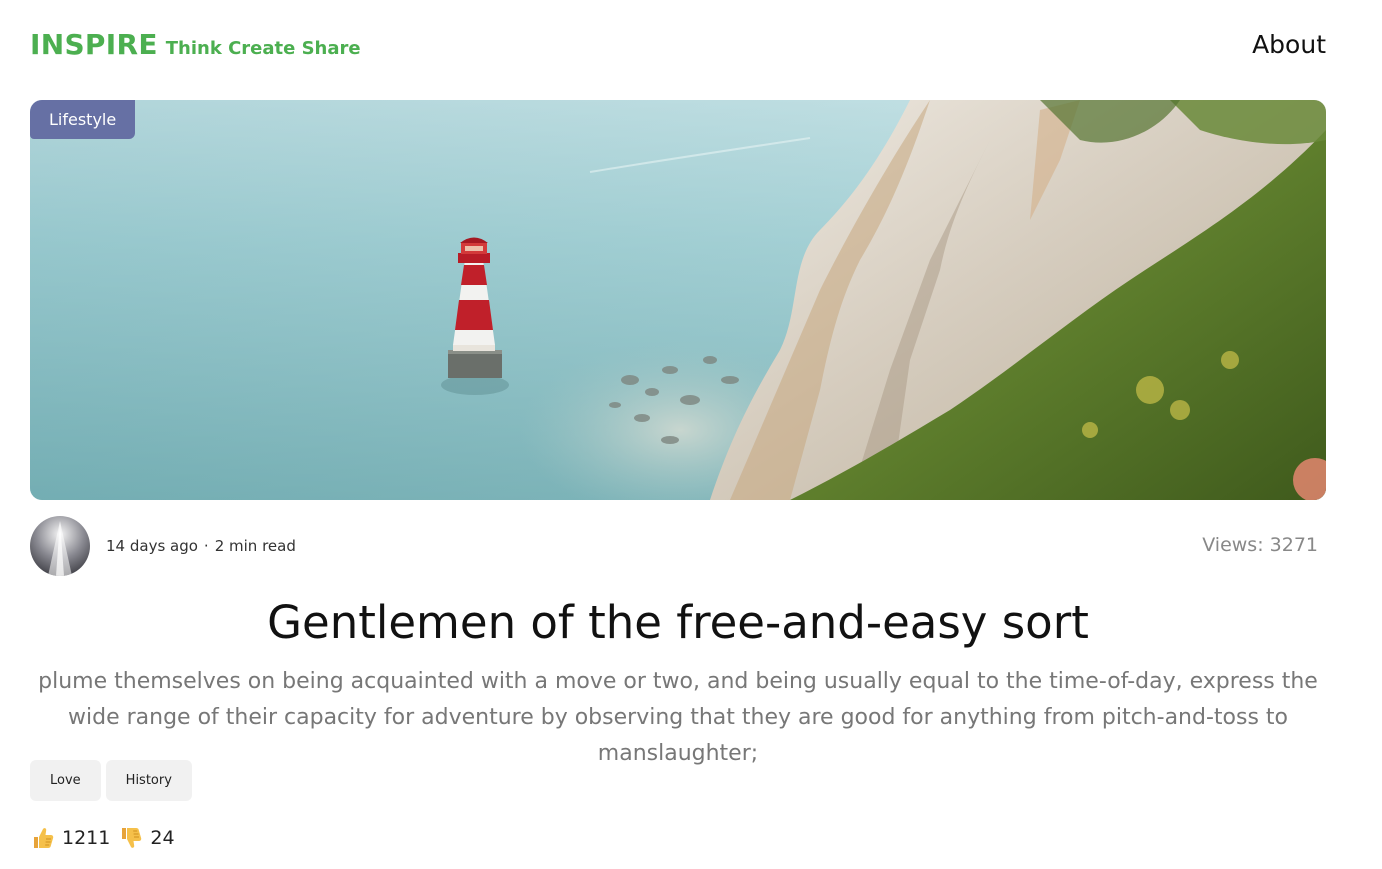  What do you see at coordinates (263, 48) in the screenshot?
I see `brand-tagline: Think Create Share` at bounding box center [263, 48].